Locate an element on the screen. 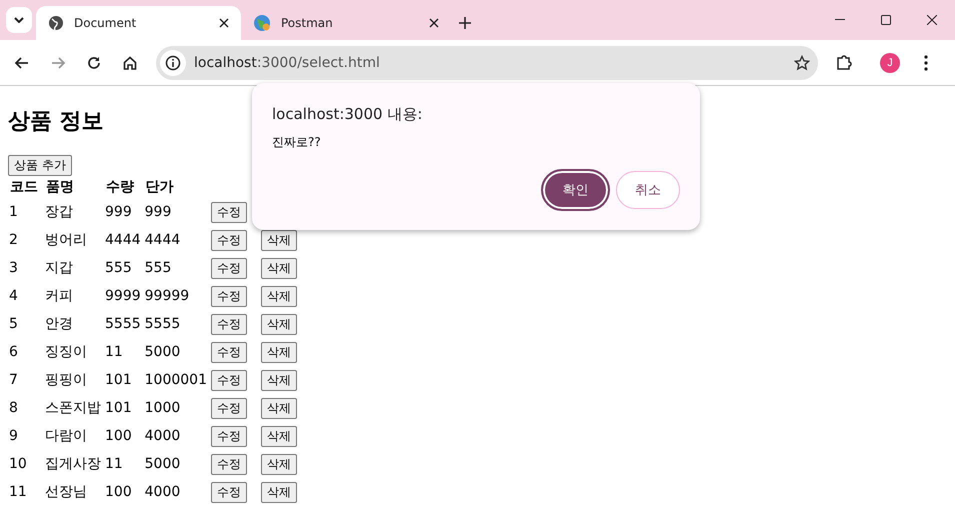 This screenshot has height=521, width=955. browser-tab: Document is located at coordinates (138, 23).